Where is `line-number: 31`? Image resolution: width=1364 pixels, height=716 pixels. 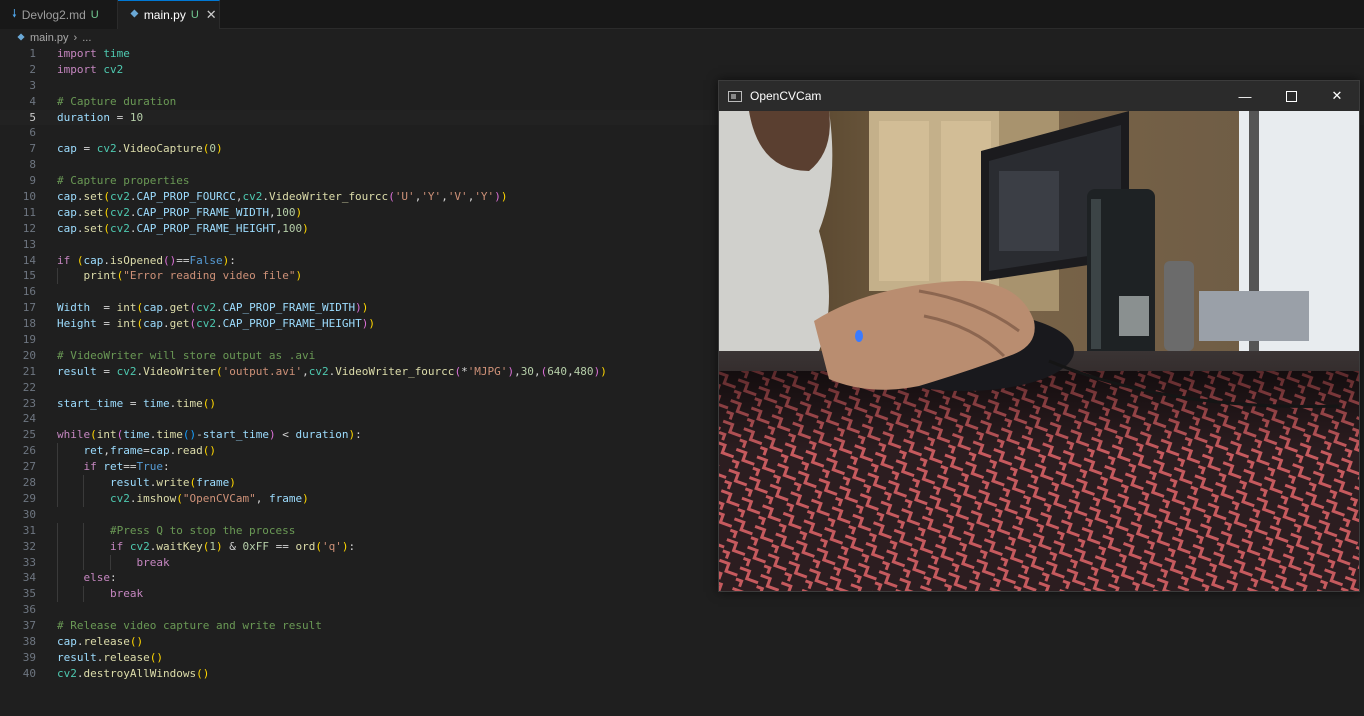
line-number: 31 is located at coordinates (29, 530).